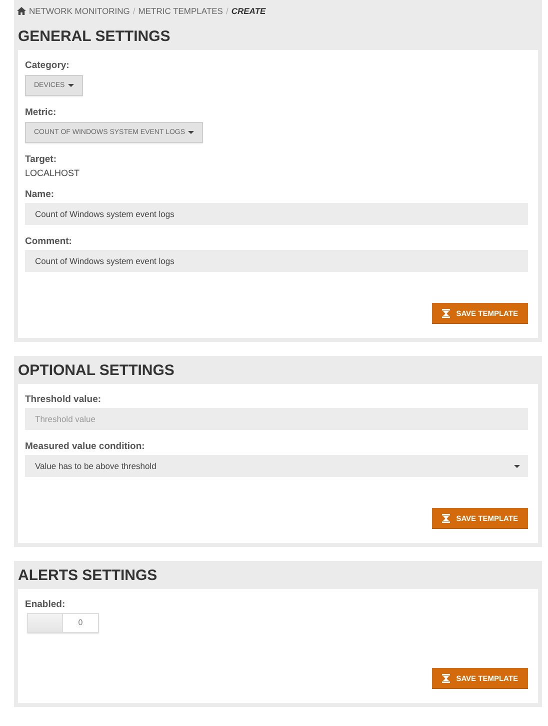 The width and height of the screenshot is (548, 726). What do you see at coordinates (248, 11) in the screenshot?
I see `breadcrumb-current: CREATE` at bounding box center [248, 11].